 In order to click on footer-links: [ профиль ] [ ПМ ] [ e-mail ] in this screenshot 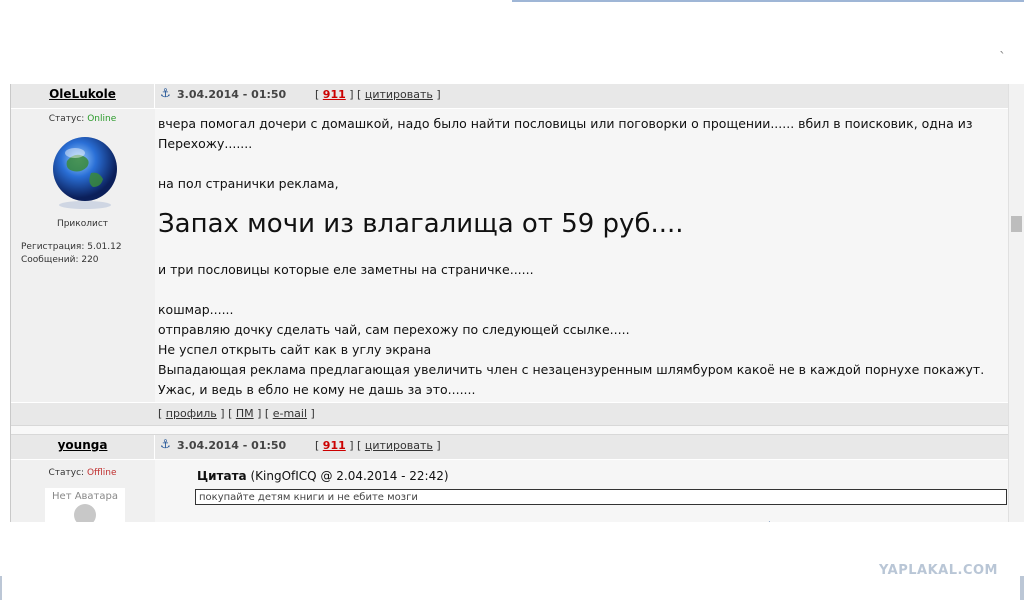, I will do `click(236, 413)`.